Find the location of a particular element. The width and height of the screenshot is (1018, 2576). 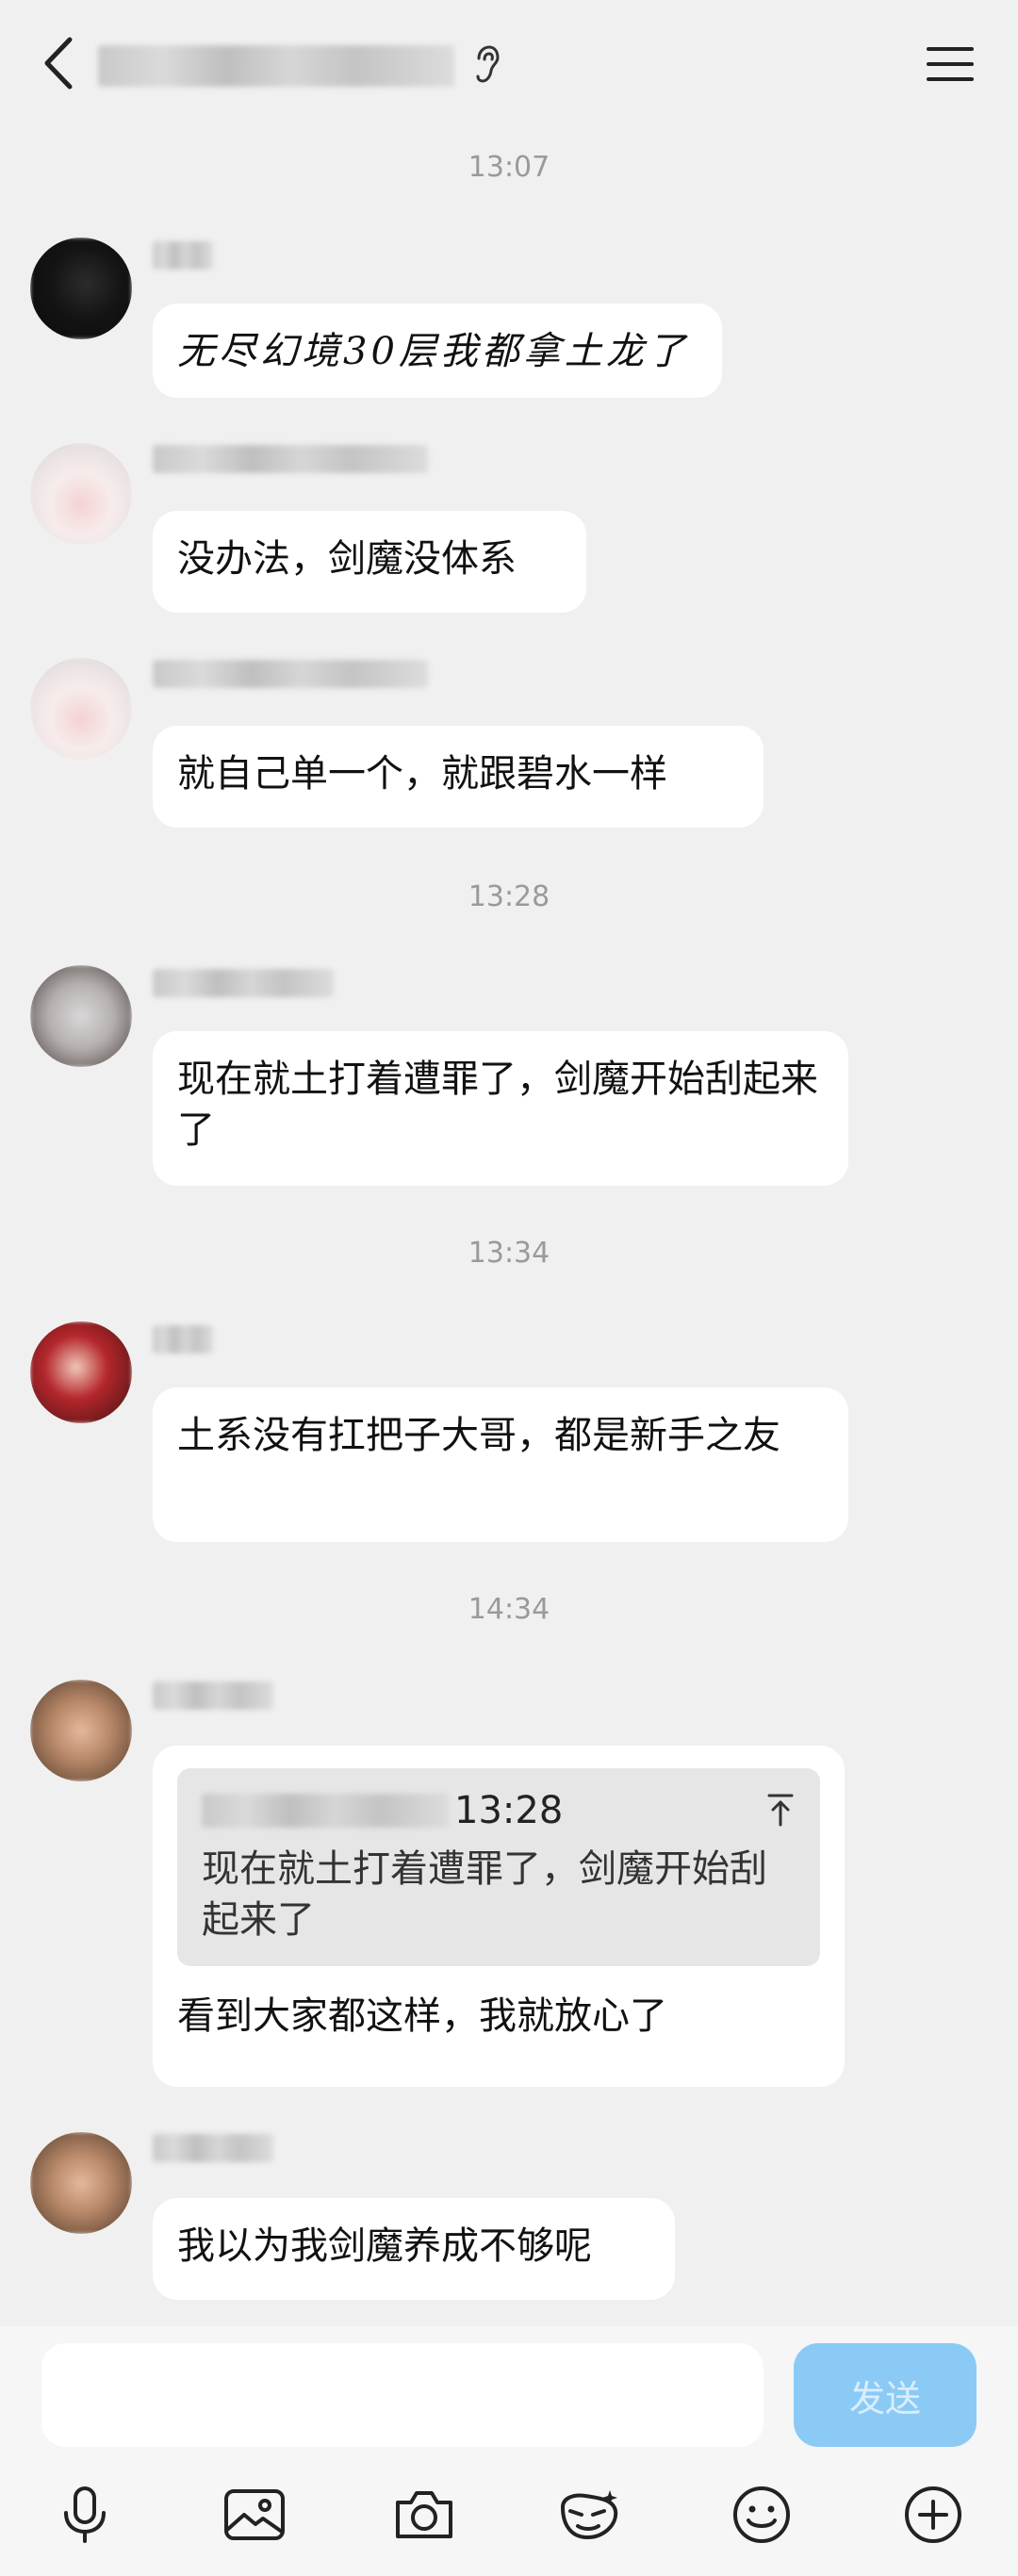

message-bubble: 现在就土打着遭罪了，剑魔开始刮起来了 is located at coordinates (500, 1108).